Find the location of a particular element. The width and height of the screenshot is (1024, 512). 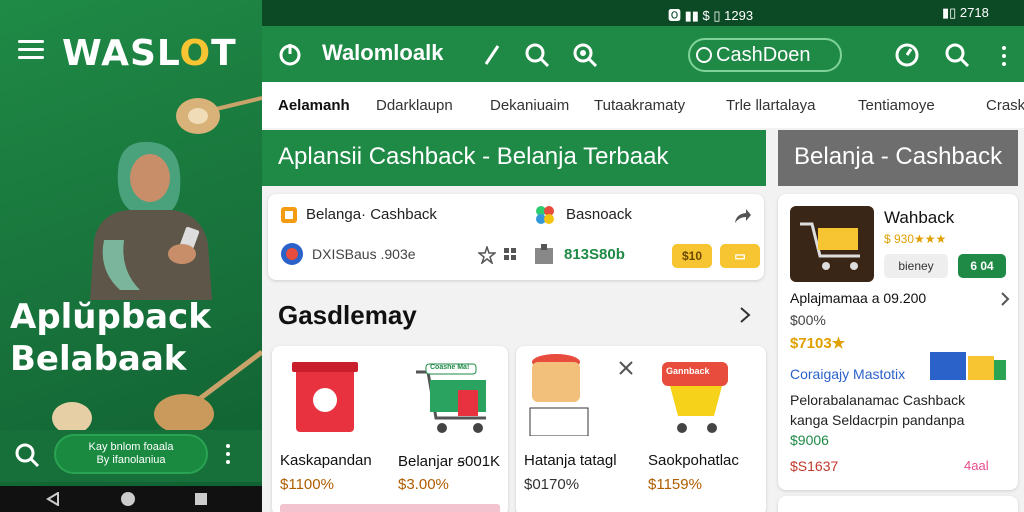

promo-pill-button: Kay bnlom foaala By ifanolaniua is located at coordinates (131, 454).